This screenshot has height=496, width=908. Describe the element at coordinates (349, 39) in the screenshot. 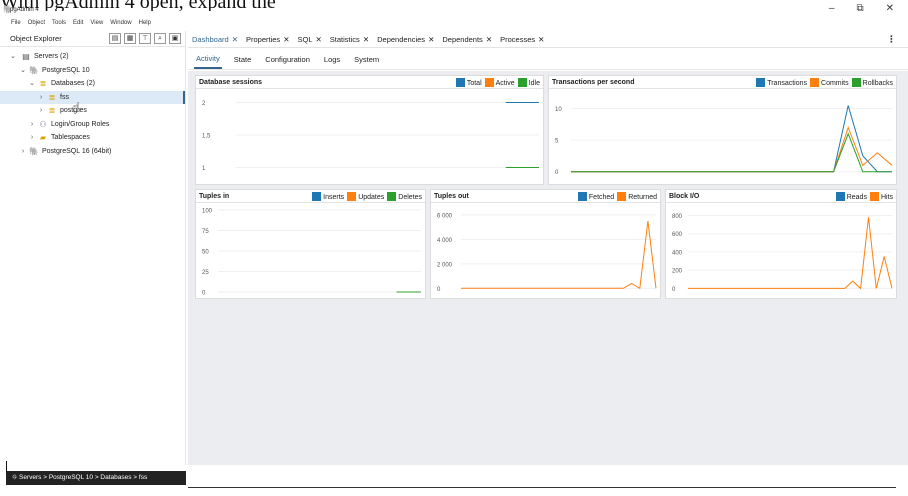

I see `tab-statistics: Statistics ✕` at that location.